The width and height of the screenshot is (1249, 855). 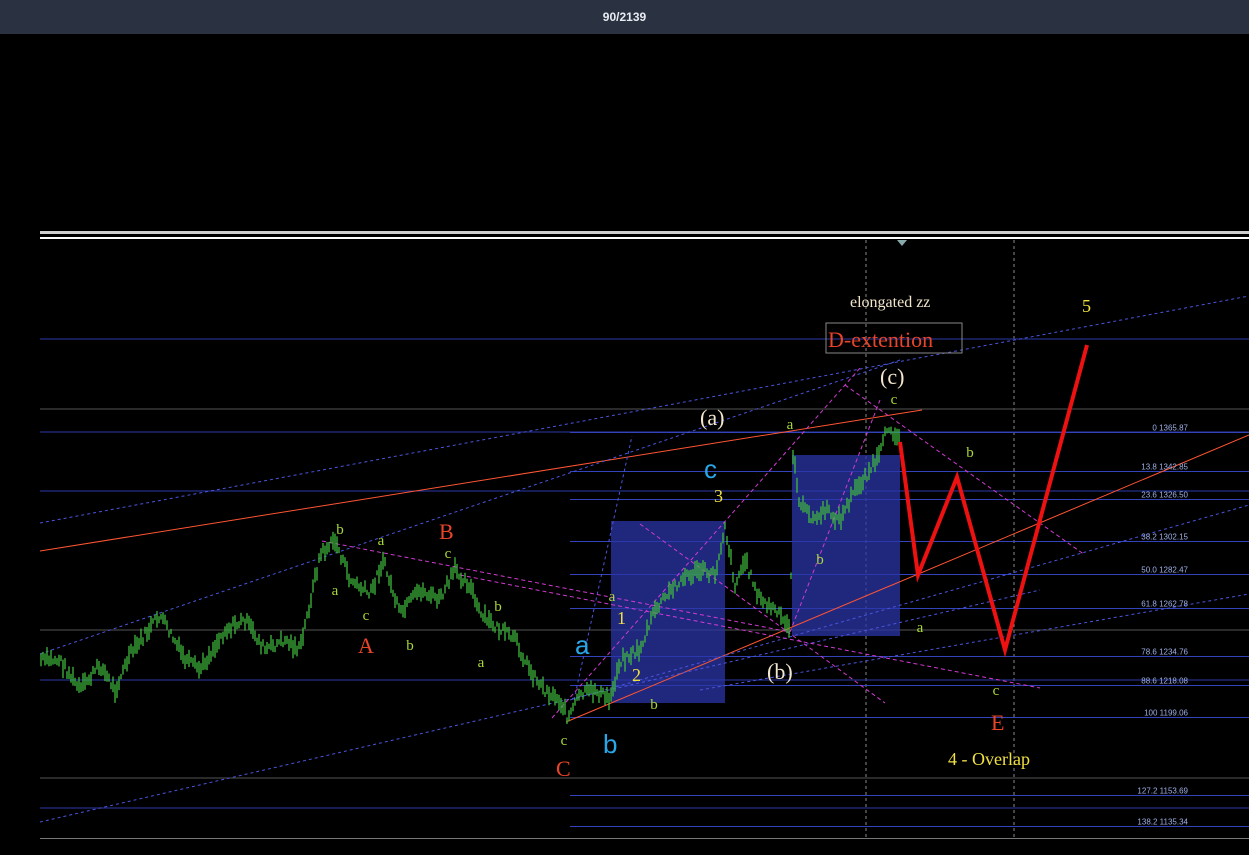 I want to click on fib-label-88.6: 88.6 1218.08, so click(x=1164, y=681).